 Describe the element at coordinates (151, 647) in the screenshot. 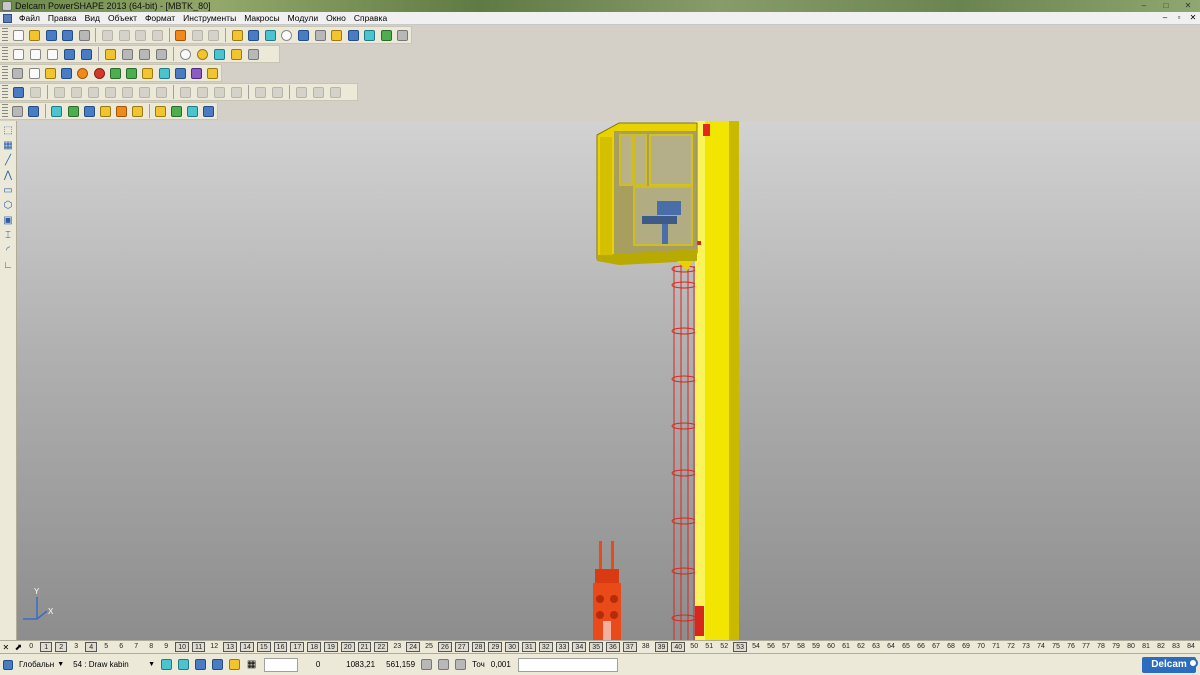

I see `level-button: 8` at that location.